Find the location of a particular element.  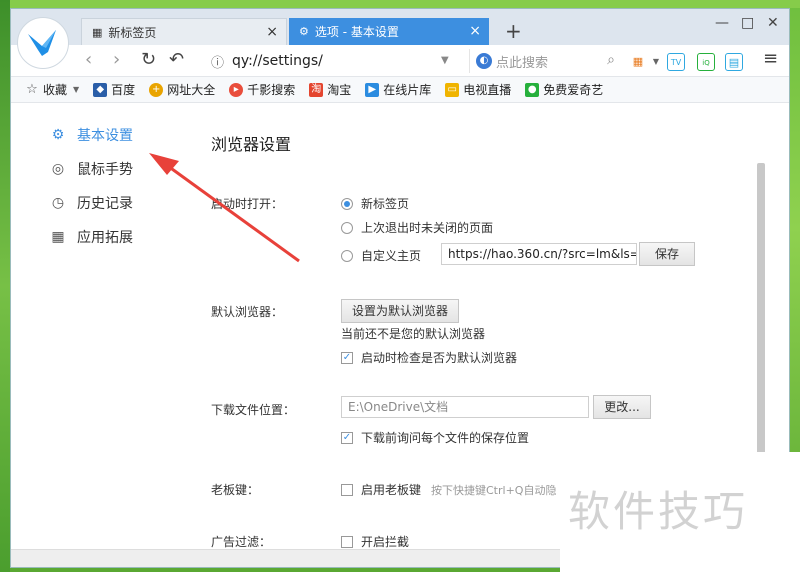

sidebar-item-extensions: ▦ 应用拓展 is located at coordinates (91, 237).